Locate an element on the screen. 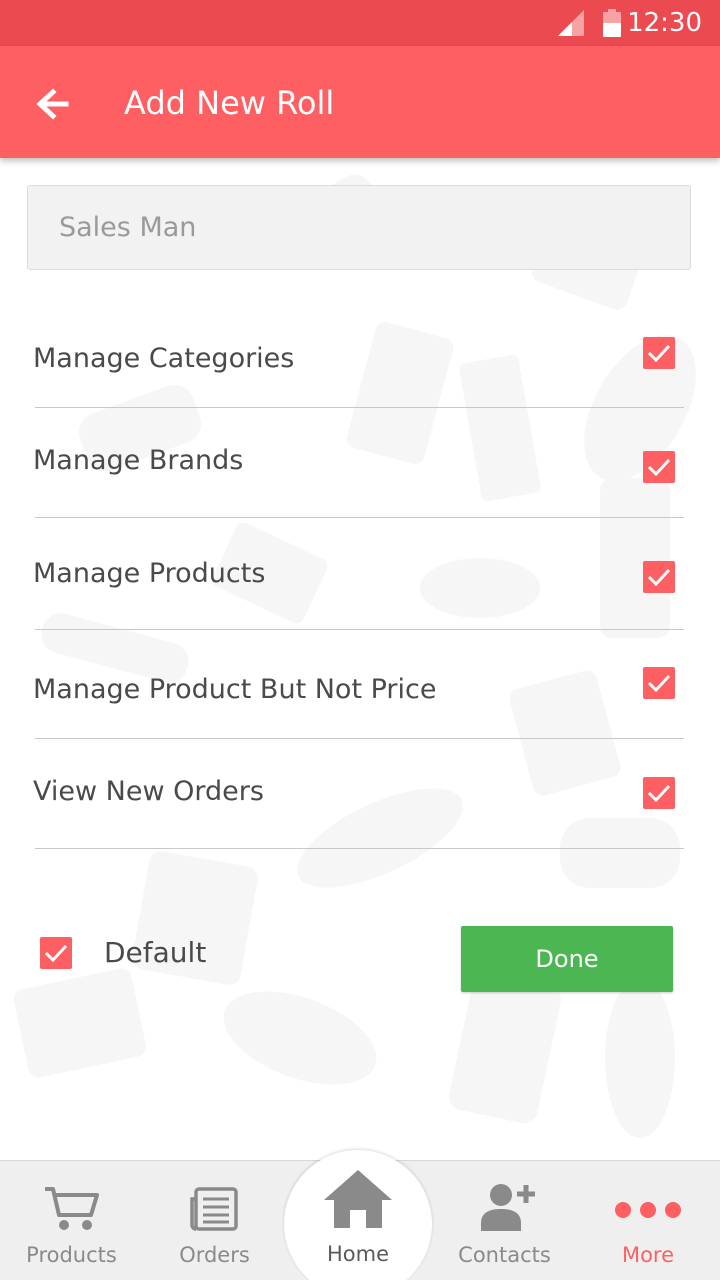  permission-checkbox-manage-product-not-price is located at coordinates (659, 683).